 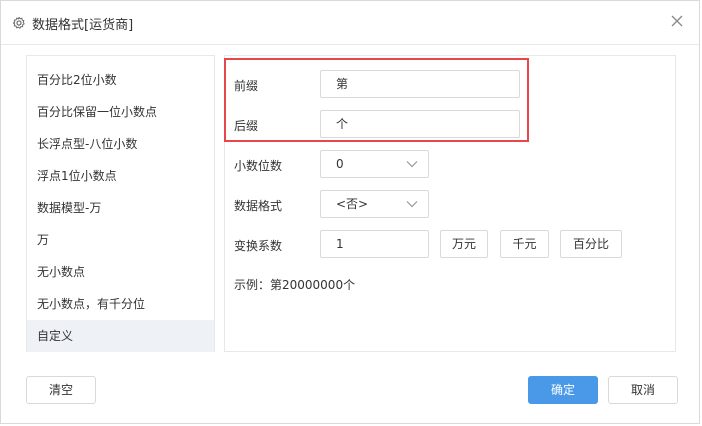 I want to click on decimals-label: 小数位数, so click(x=258, y=166).